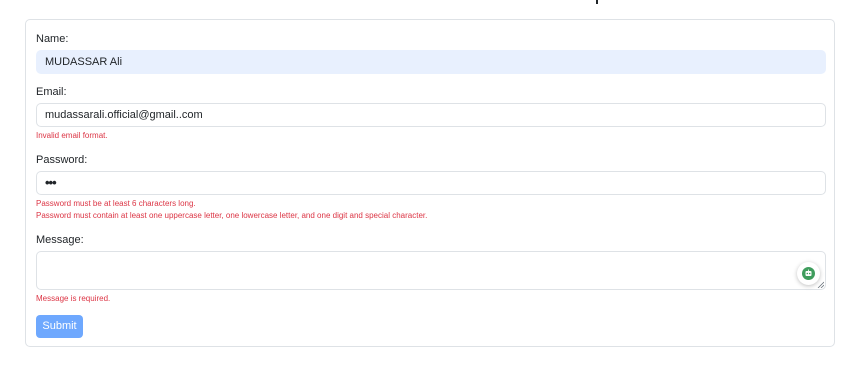 This screenshot has width=850, height=367. What do you see at coordinates (59, 326) in the screenshot?
I see `submit-button: Submit` at bounding box center [59, 326].